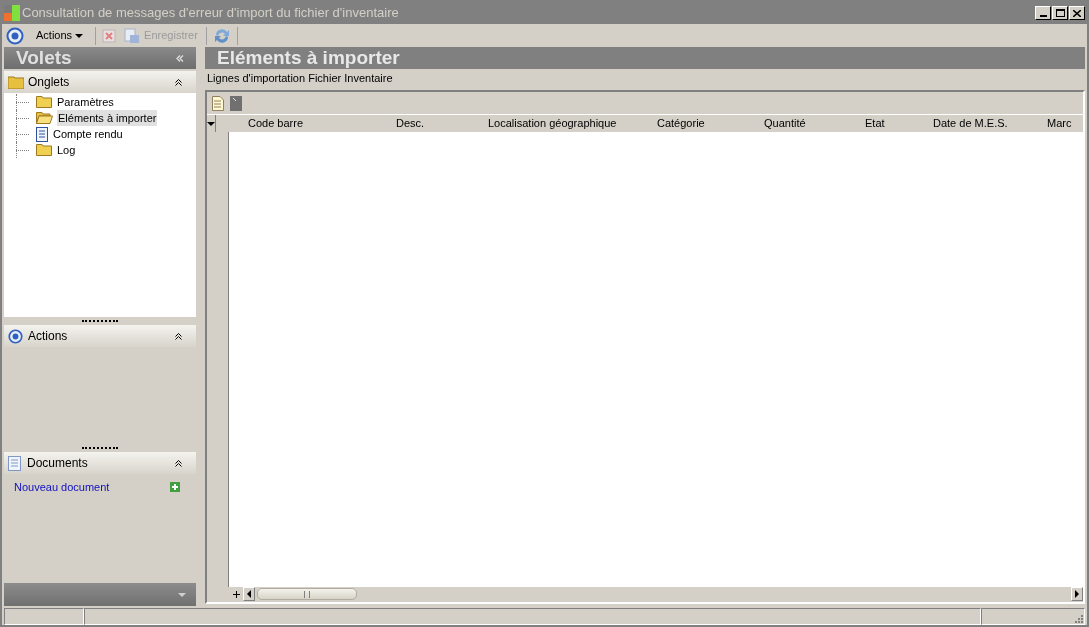 The height and width of the screenshot is (627, 1089). What do you see at coordinates (100, 463) in the screenshot?
I see `panel-header: Documents` at bounding box center [100, 463].